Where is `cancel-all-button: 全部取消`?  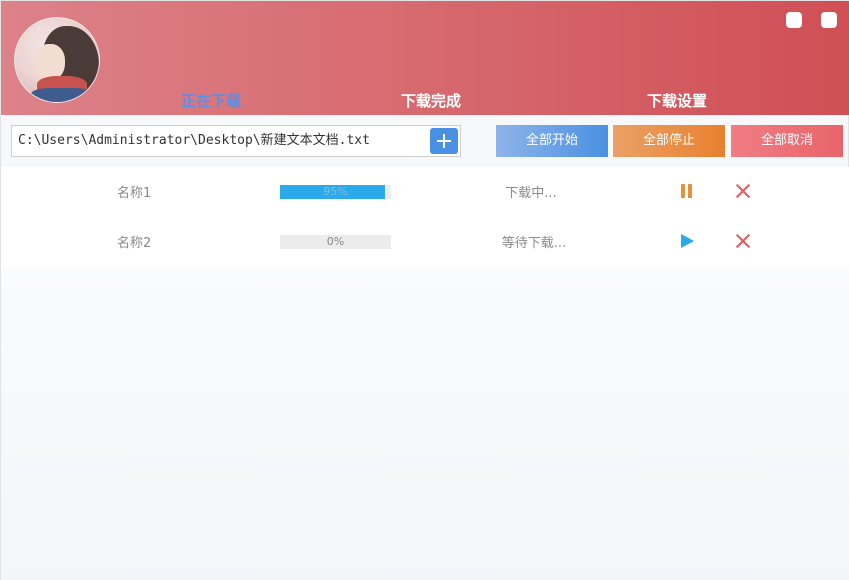 cancel-all-button: 全部取消 is located at coordinates (787, 141).